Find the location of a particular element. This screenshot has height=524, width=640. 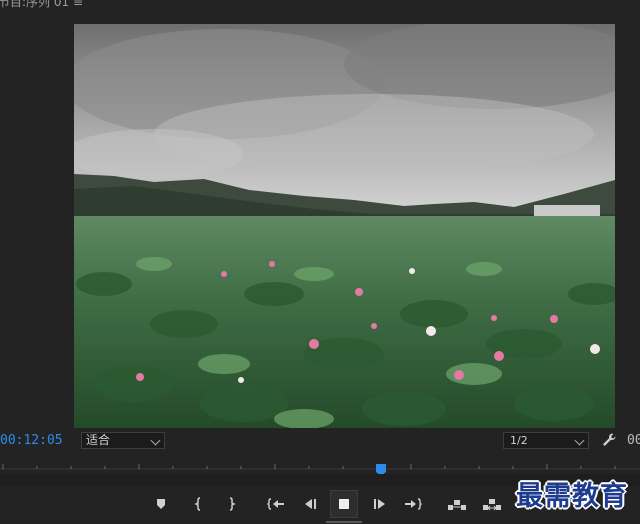

mark-in-button is located at coordinates (199, 504).